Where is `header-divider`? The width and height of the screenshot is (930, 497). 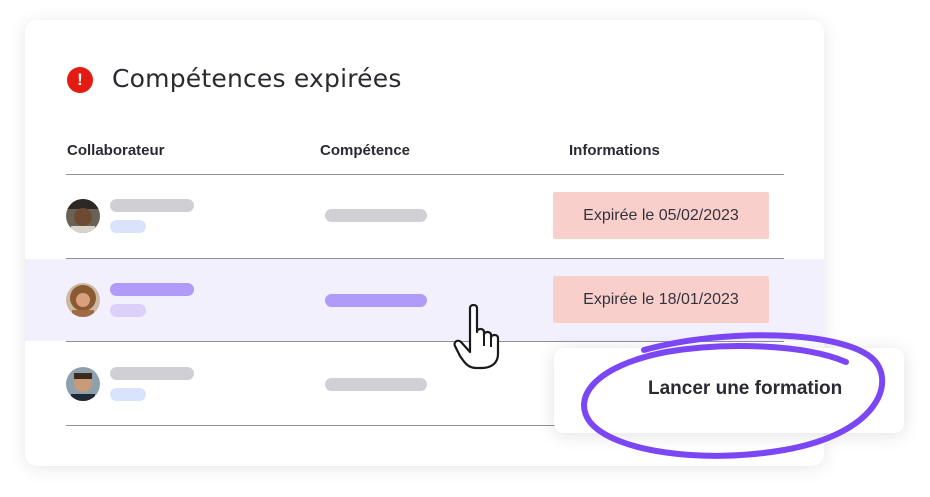 header-divider is located at coordinates (425, 174).